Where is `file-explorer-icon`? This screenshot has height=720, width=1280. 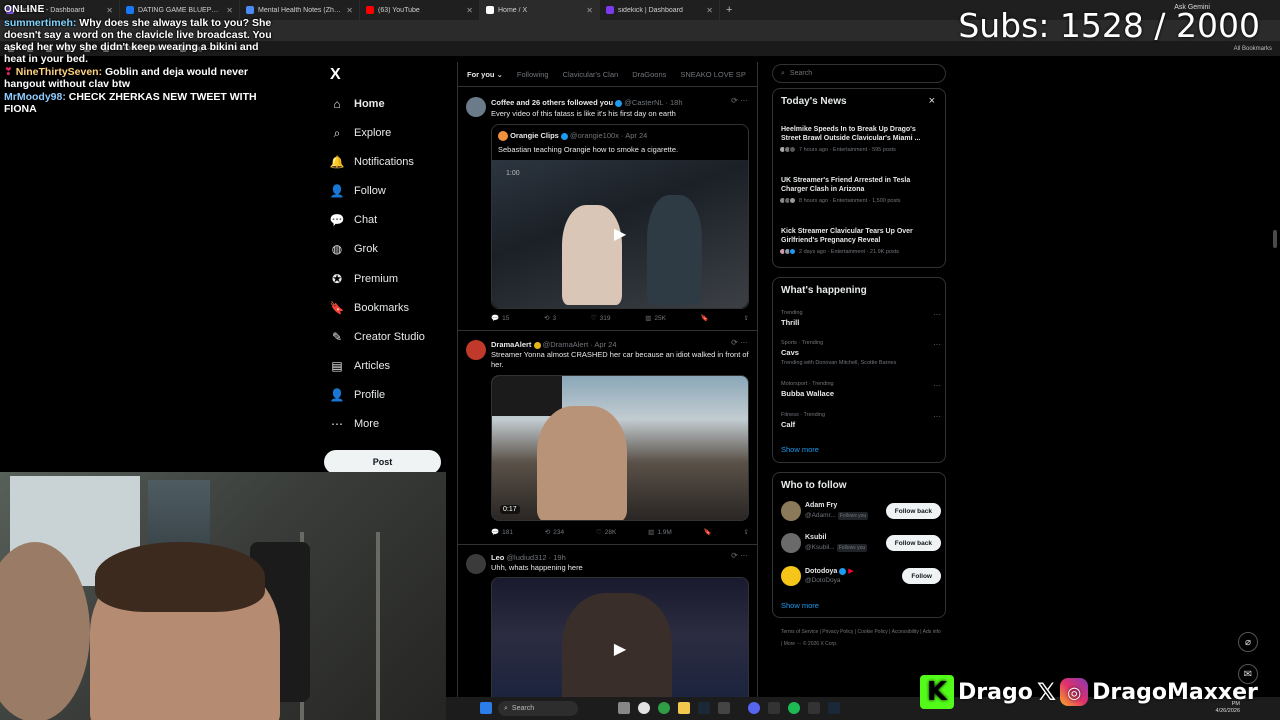 file-explorer-icon is located at coordinates (684, 708).